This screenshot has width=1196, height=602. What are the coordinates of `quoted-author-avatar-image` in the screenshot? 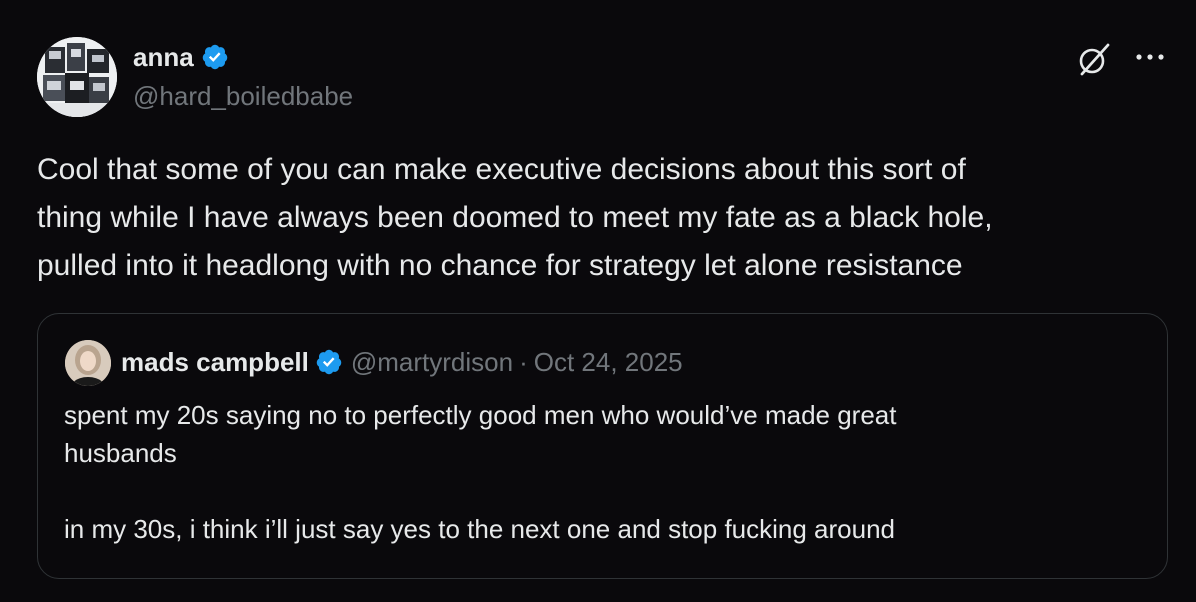 It's located at (88, 363).